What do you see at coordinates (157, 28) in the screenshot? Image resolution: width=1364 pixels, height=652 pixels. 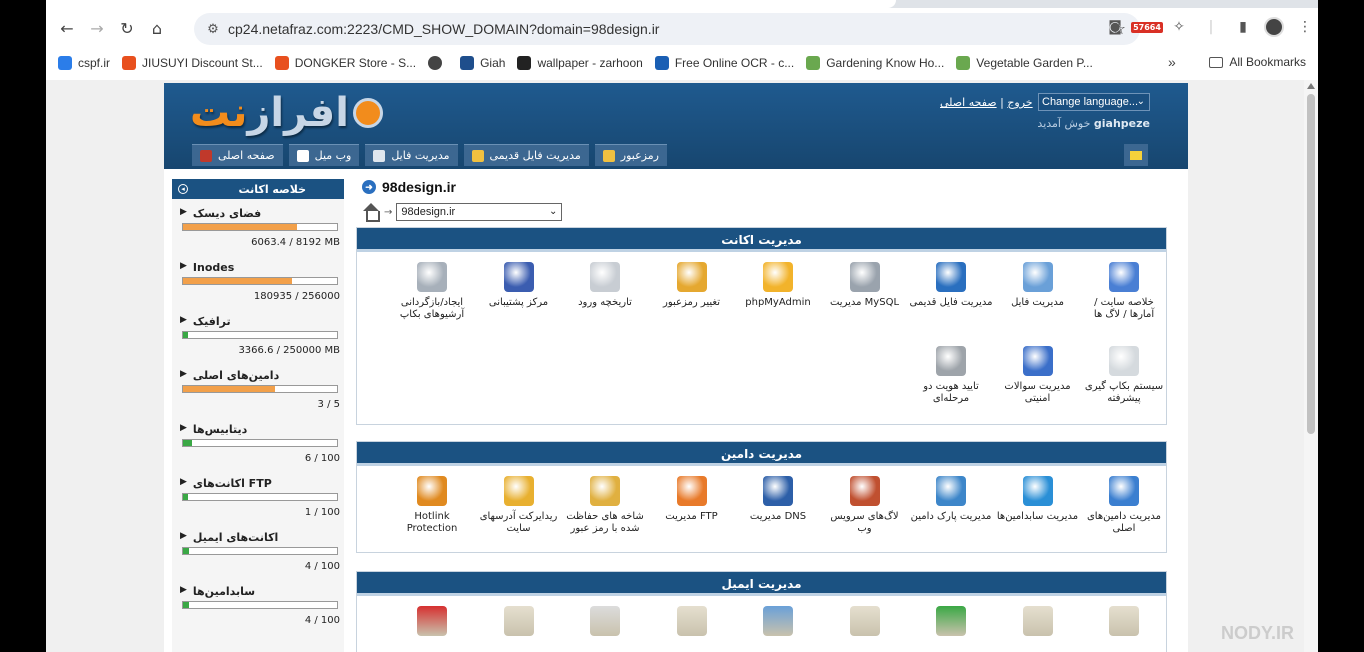 I see `home-icon: ⌂` at bounding box center [157, 28].